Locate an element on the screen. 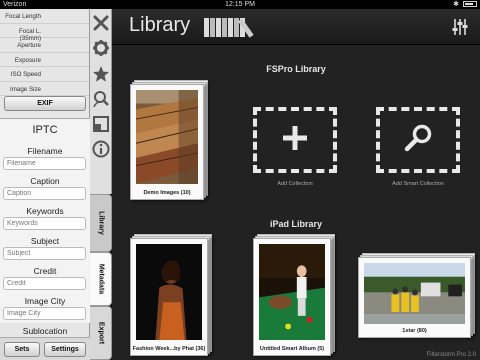  app-watermark: Filterstorm Pro 2.0 is located at coordinates (451, 355).